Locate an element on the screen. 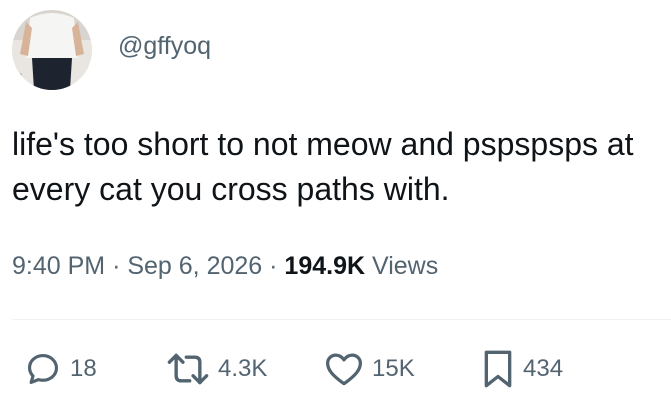 This screenshot has width=671, height=401. bookmark-count: 434 is located at coordinates (543, 368).